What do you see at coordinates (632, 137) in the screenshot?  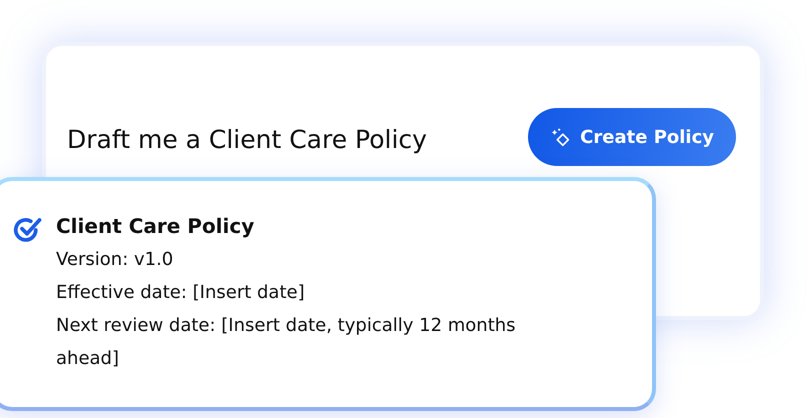 I see `create-policy-button: Create Policy` at bounding box center [632, 137].